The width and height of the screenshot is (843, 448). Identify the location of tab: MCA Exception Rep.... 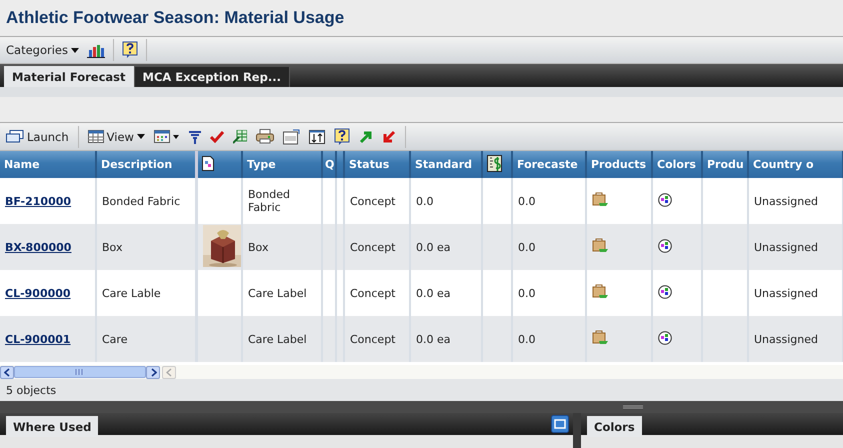
(212, 77).